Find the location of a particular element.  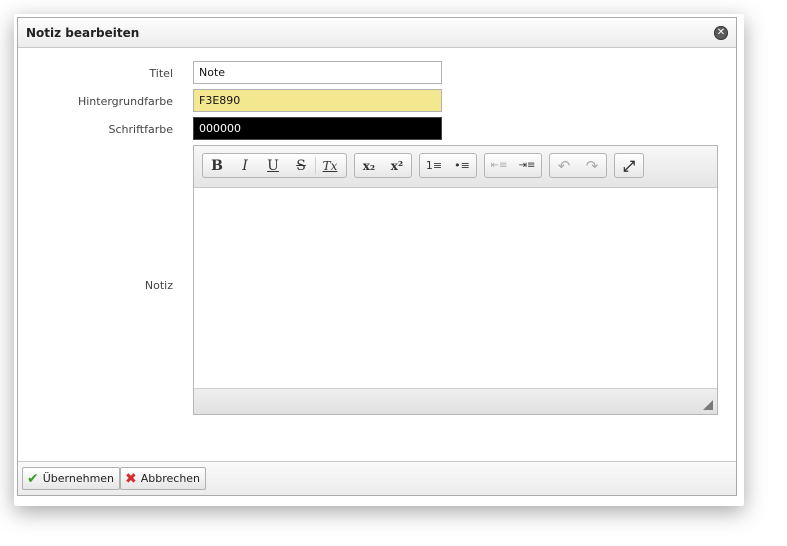

maximize-button: ⤢ is located at coordinates (629, 165).